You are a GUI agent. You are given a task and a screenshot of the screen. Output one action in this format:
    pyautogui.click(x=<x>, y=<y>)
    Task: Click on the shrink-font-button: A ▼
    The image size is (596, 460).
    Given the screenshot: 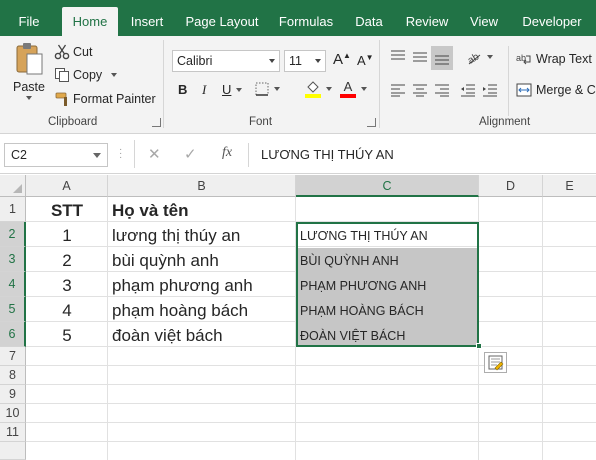 What is the action you would take?
    pyautogui.click(x=365, y=60)
    